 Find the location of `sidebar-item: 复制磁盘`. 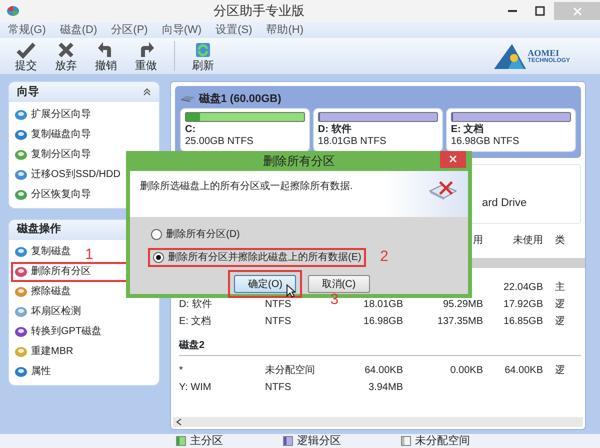

sidebar-item: 复制磁盘 is located at coordinates (49, 252).